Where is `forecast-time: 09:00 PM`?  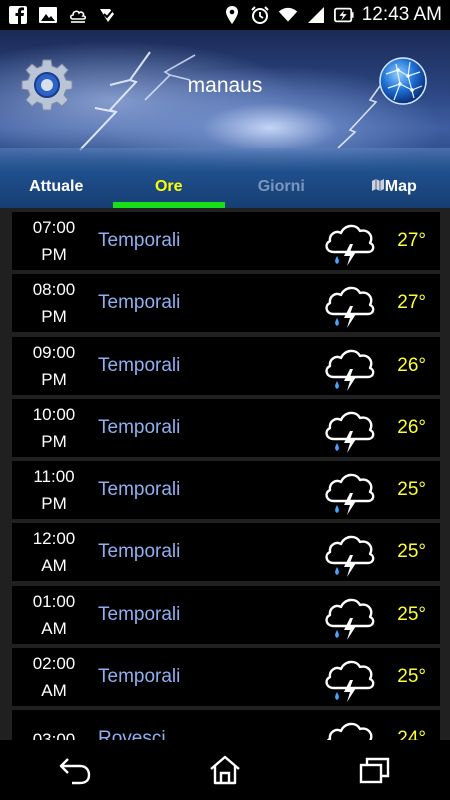
forecast-time: 09:00 PM is located at coordinates (54, 366).